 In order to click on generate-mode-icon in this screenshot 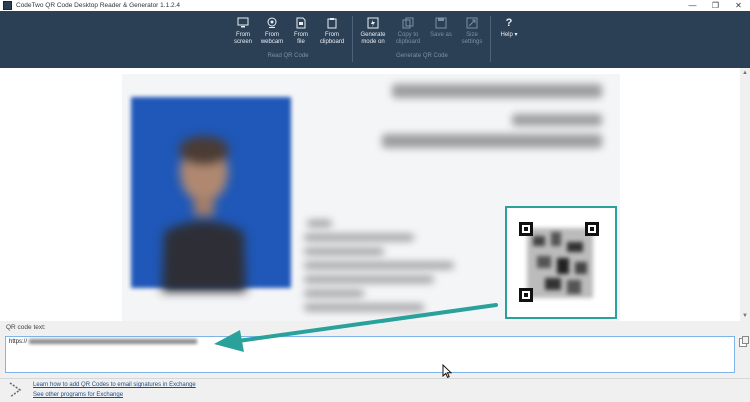, I will do `click(373, 23)`.